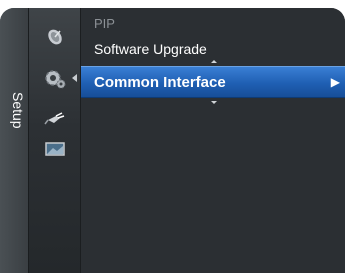 Image resolution: width=345 pixels, height=273 pixels. I want to click on setup-tab-label: Setup, so click(18, 110).